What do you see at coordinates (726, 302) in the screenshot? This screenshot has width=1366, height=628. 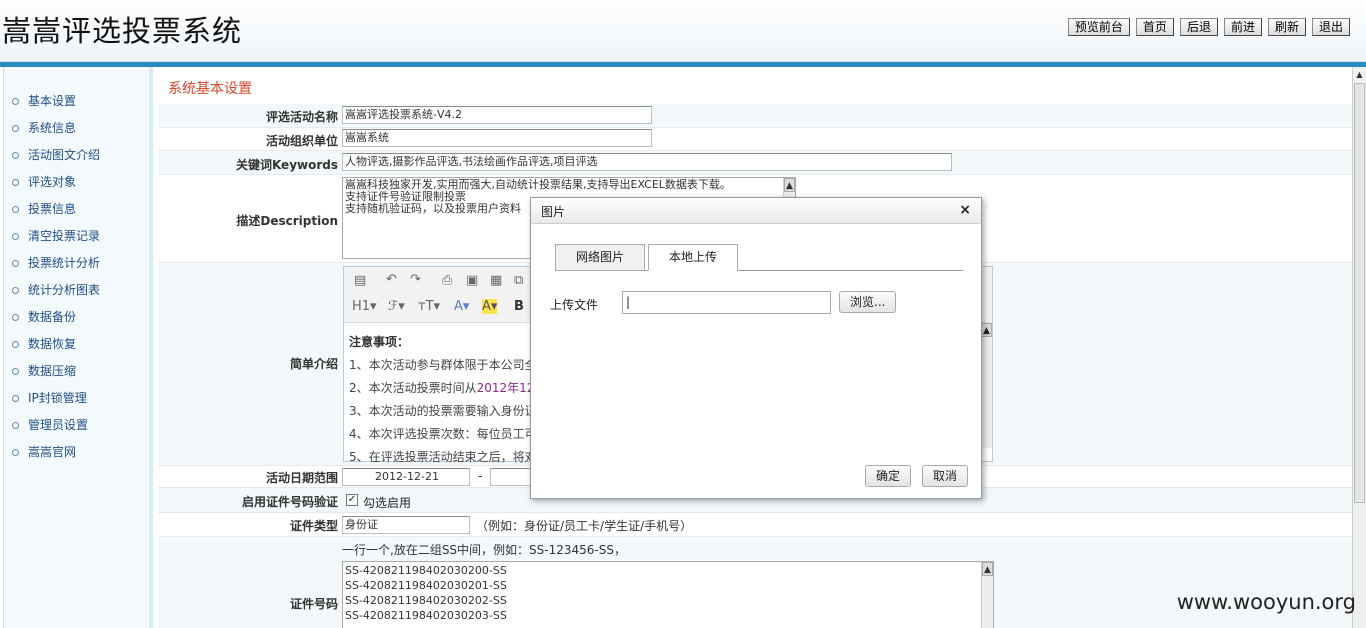 I see `upload-file-input: |` at bounding box center [726, 302].